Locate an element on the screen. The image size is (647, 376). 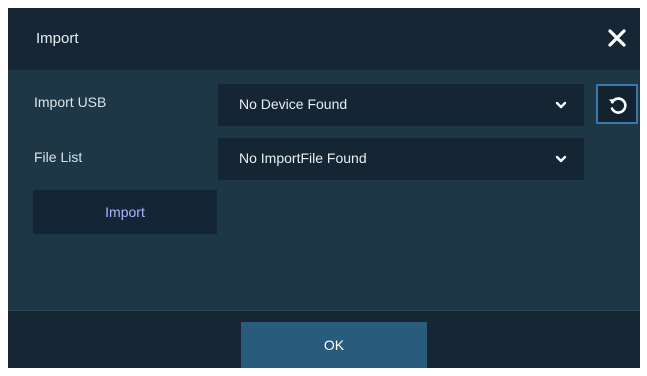
file-list-value: No ImportFile Found is located at coordinates (303, 158).